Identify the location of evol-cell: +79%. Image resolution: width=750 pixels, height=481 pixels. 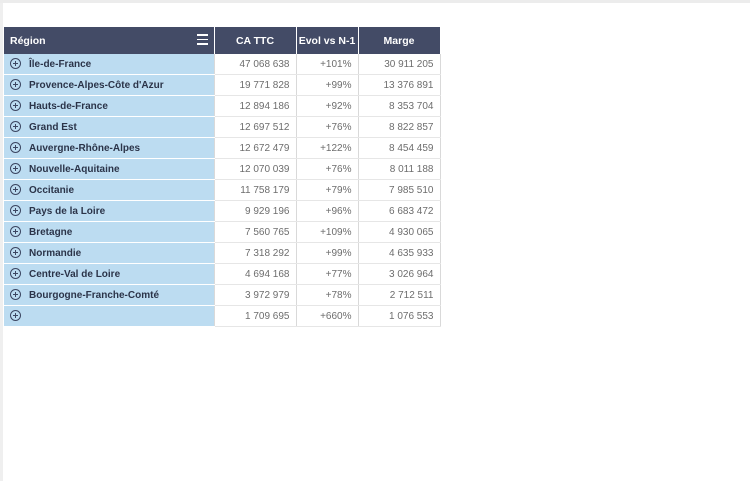
(327, 190).